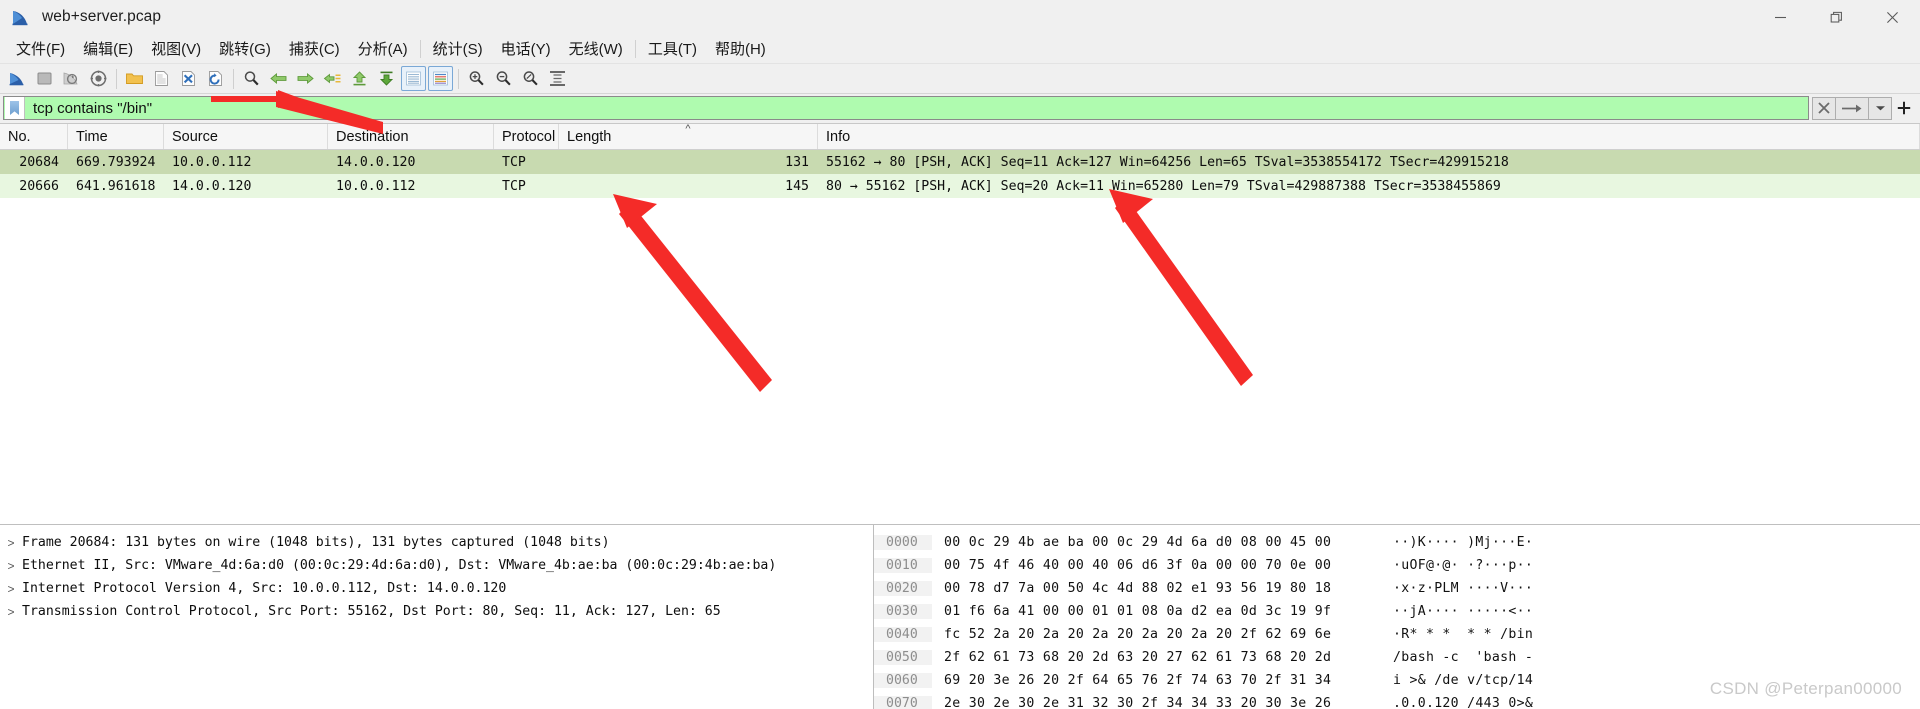 The height and width of the screenshot is (709, 1920). I want to click on hex-offset: 0060, so click(903, 680).